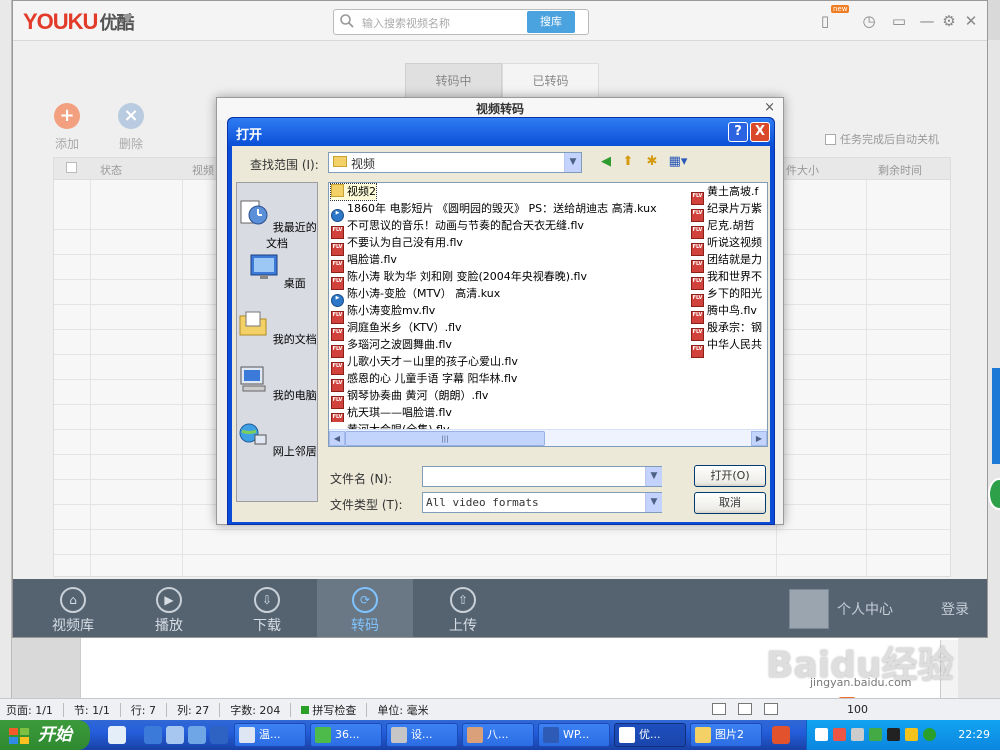 The width and height of the screenshot is (1000, 750). Describe the element at coordinates (277, 383) in the screenshot. I see `place-my-computer: 我的电脑` at that location.